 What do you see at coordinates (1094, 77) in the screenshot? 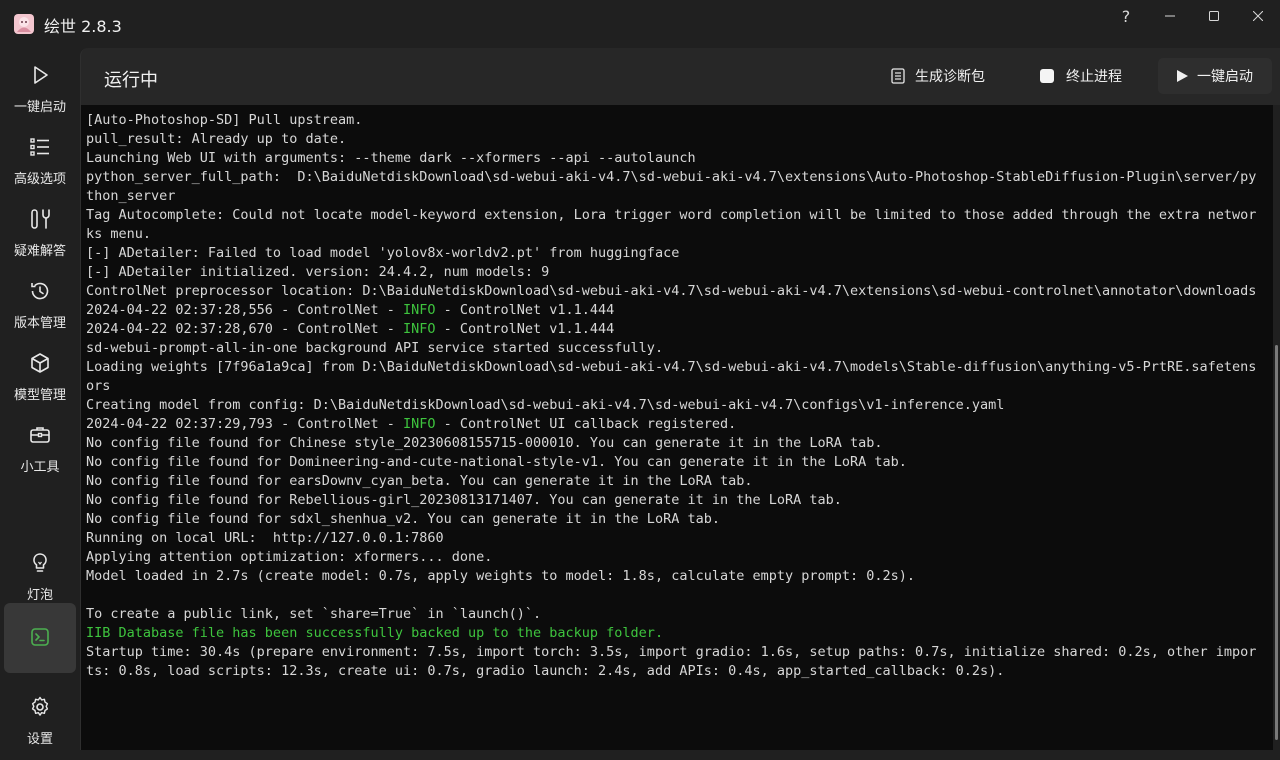
I see `terminate-process-label: 终止进程` at bounding box center [1094, 77].